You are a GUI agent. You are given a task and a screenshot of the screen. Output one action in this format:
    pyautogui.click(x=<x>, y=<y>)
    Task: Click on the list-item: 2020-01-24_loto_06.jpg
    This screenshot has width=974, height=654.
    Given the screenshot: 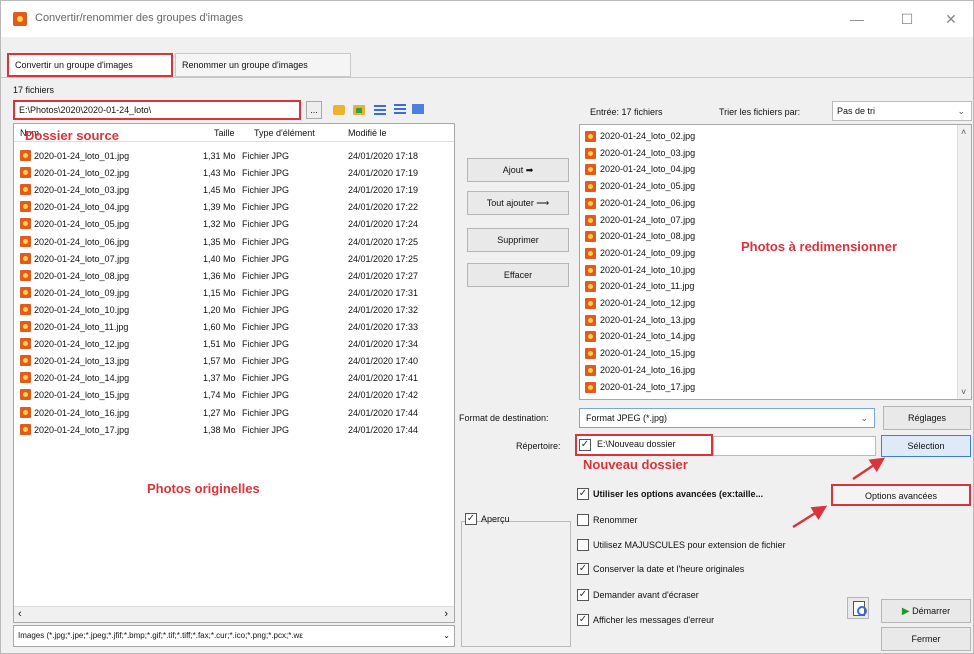 What is the action you would take?
    pyautogui.click(x=768, y=203)
    